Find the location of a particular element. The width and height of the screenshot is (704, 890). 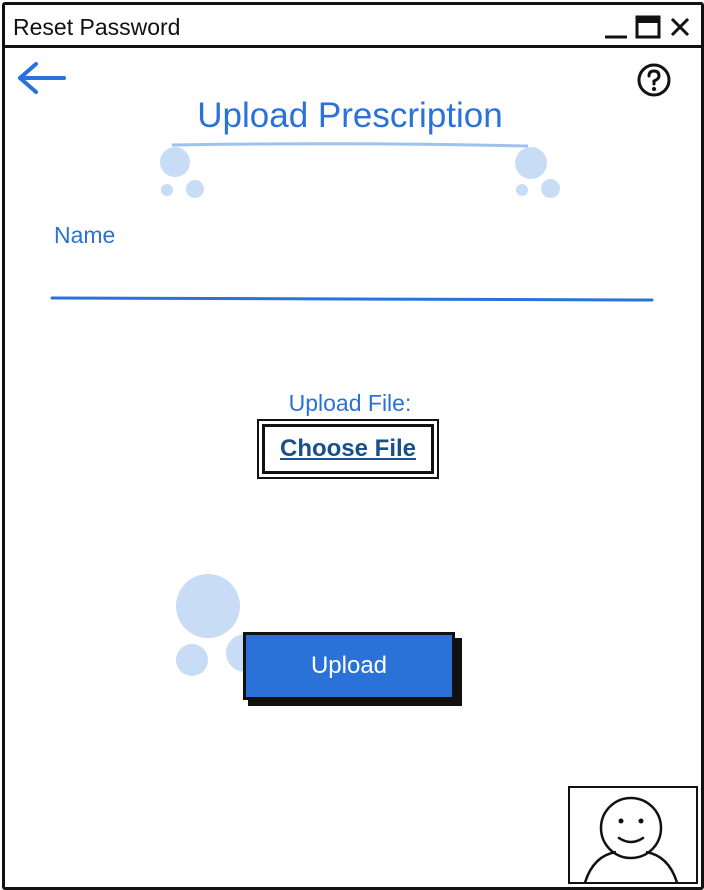

close-icon is located at coordinates (680, 26).